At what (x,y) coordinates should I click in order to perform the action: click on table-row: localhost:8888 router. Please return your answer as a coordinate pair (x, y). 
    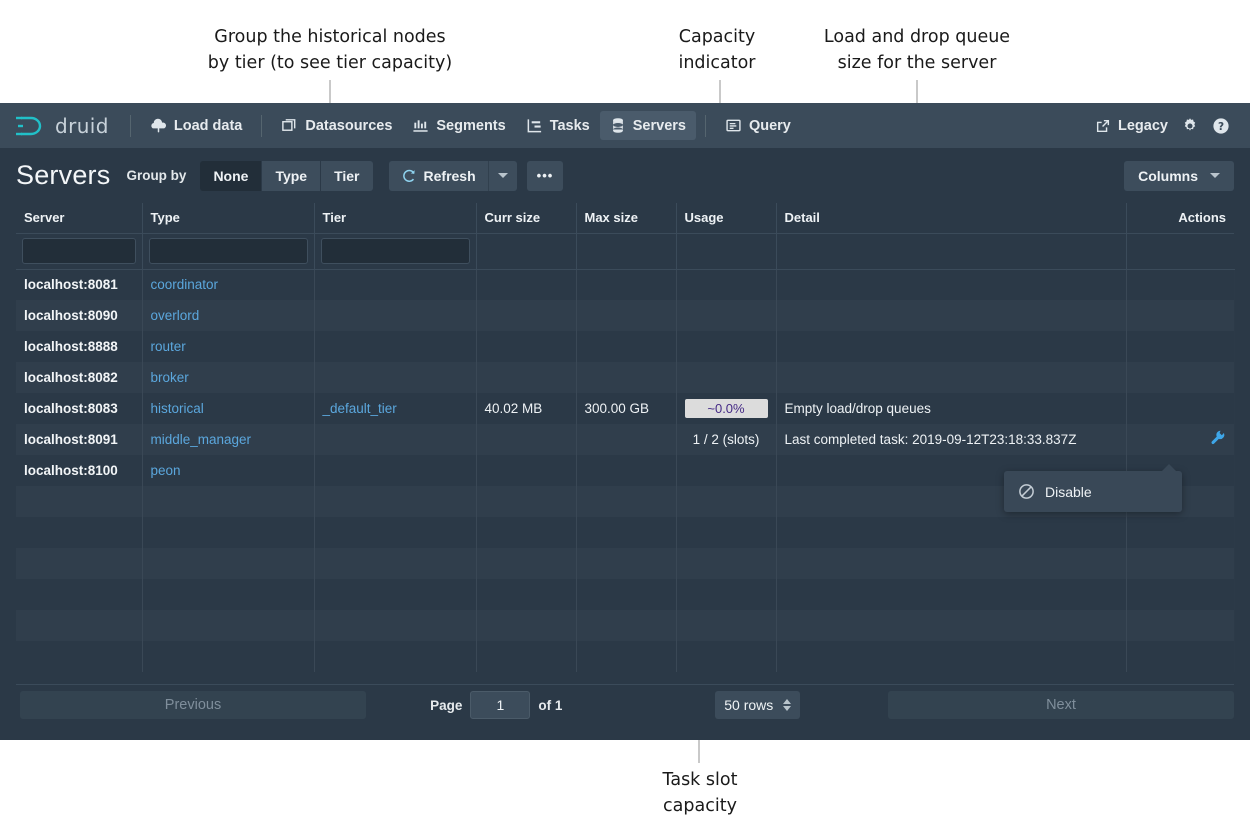
    Looking at the image, I should click on (625, 346).